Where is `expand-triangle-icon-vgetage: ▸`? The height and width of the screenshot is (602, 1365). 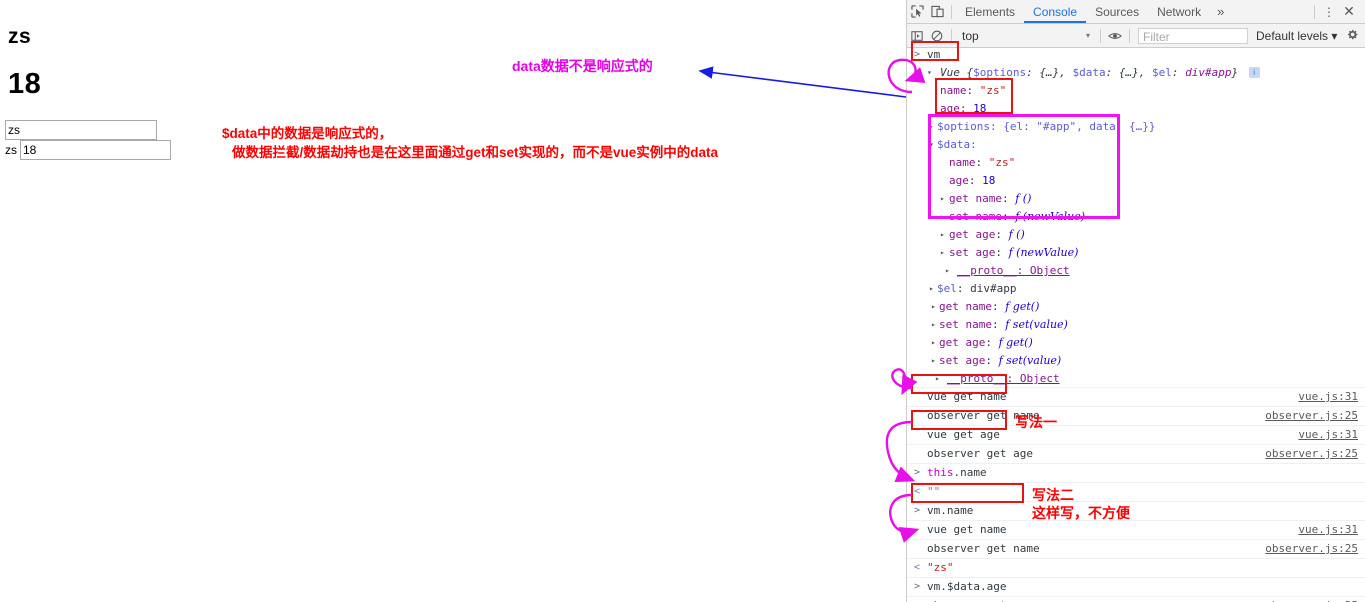
expand-triangle-icon-vgetage: ▸ is located at coordinates (935, 343).